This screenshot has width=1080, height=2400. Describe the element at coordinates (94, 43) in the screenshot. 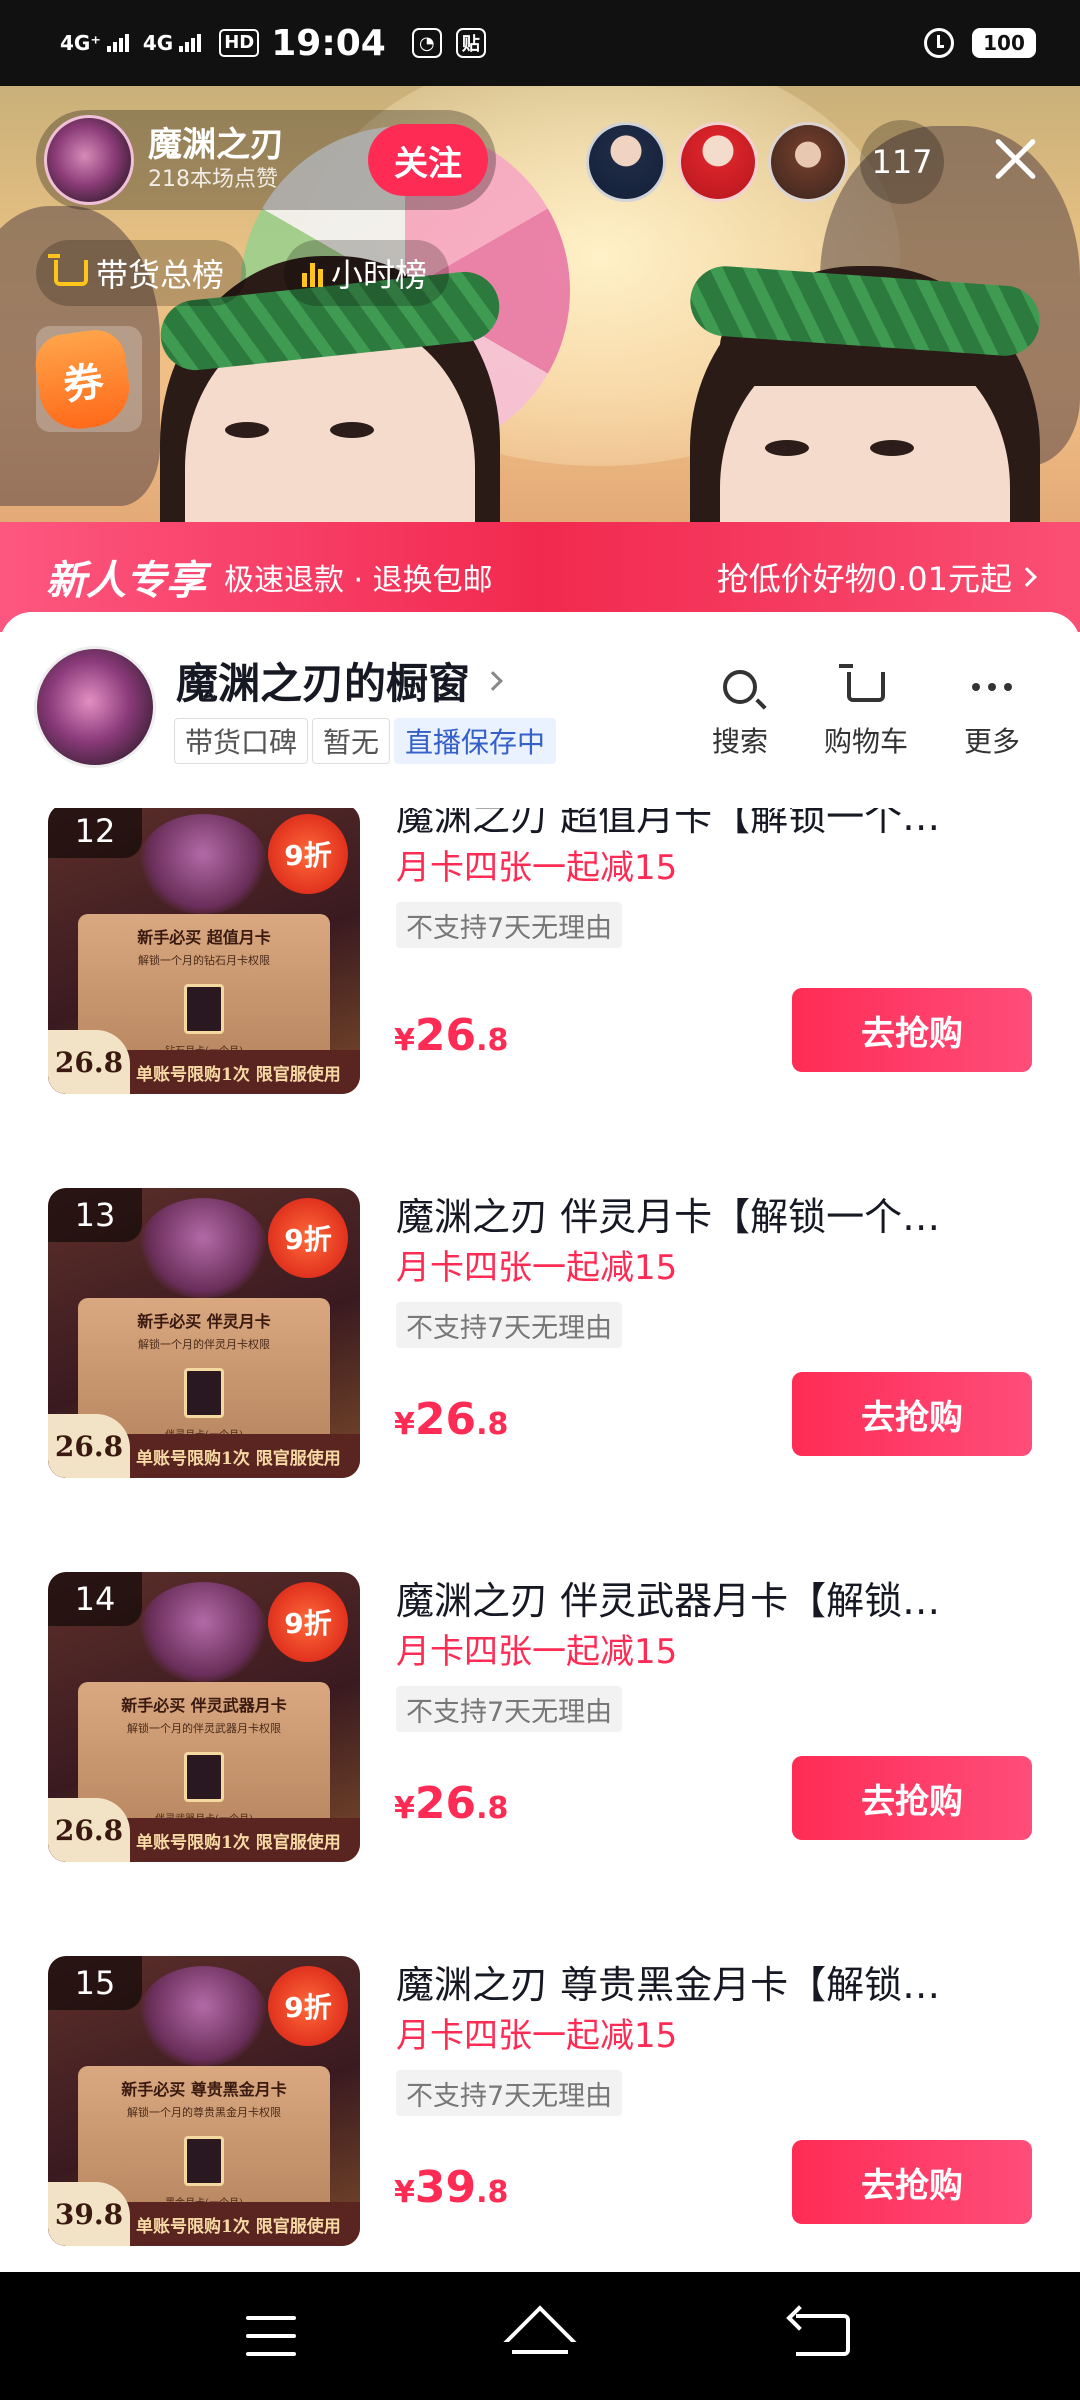

I see `signal-icon: 4G⁺` at that location.